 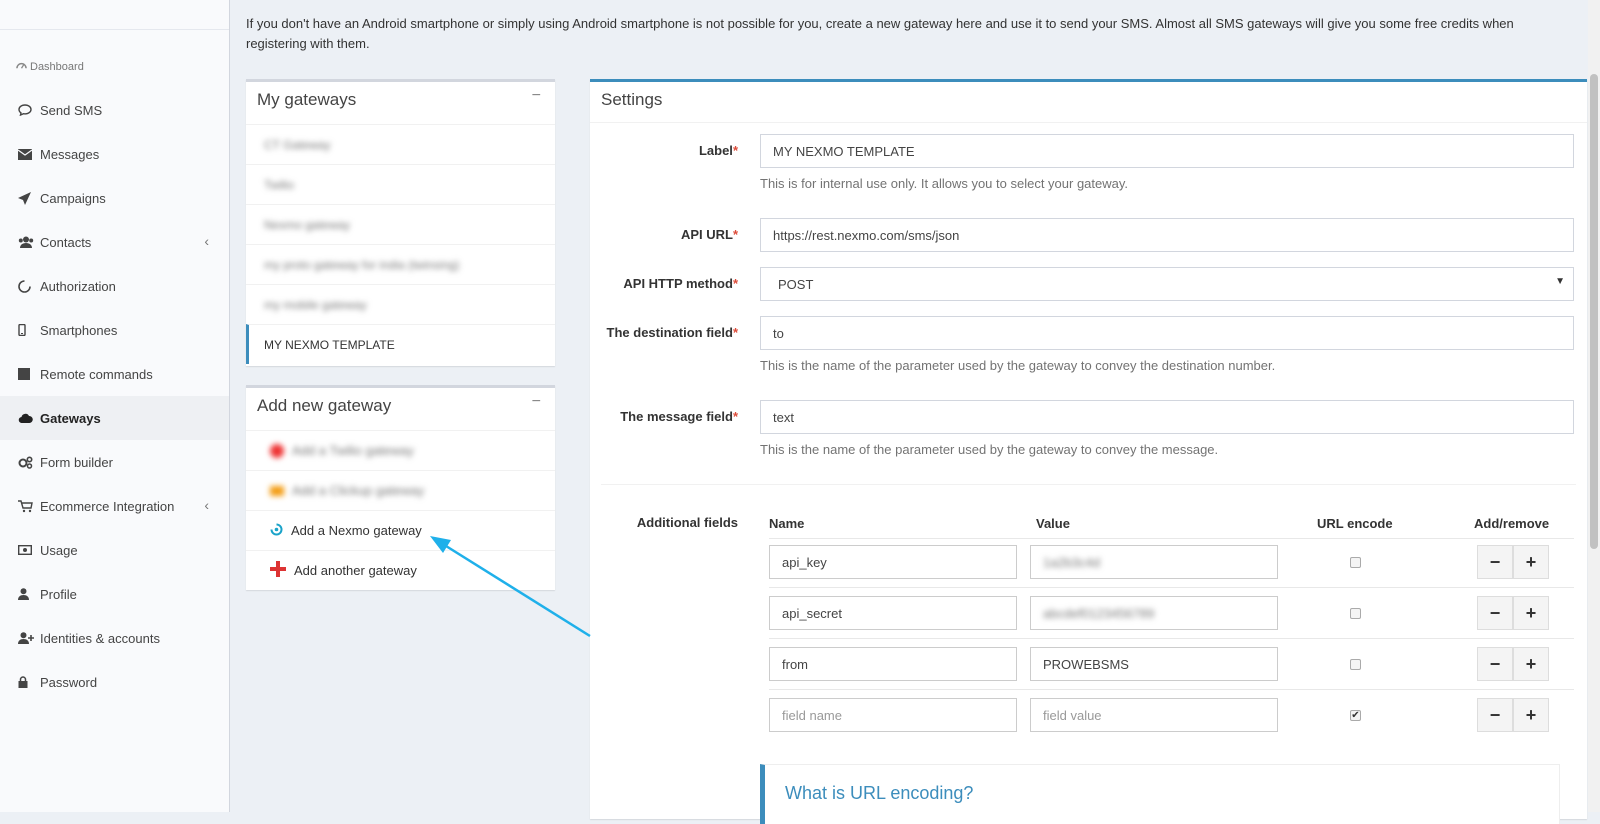 What do you see at coordinates (1167, 235) in the screenshot?
I see `api-url-input: https://rest.nexmo.com/sms/json` at bounding box center [1167, 235].